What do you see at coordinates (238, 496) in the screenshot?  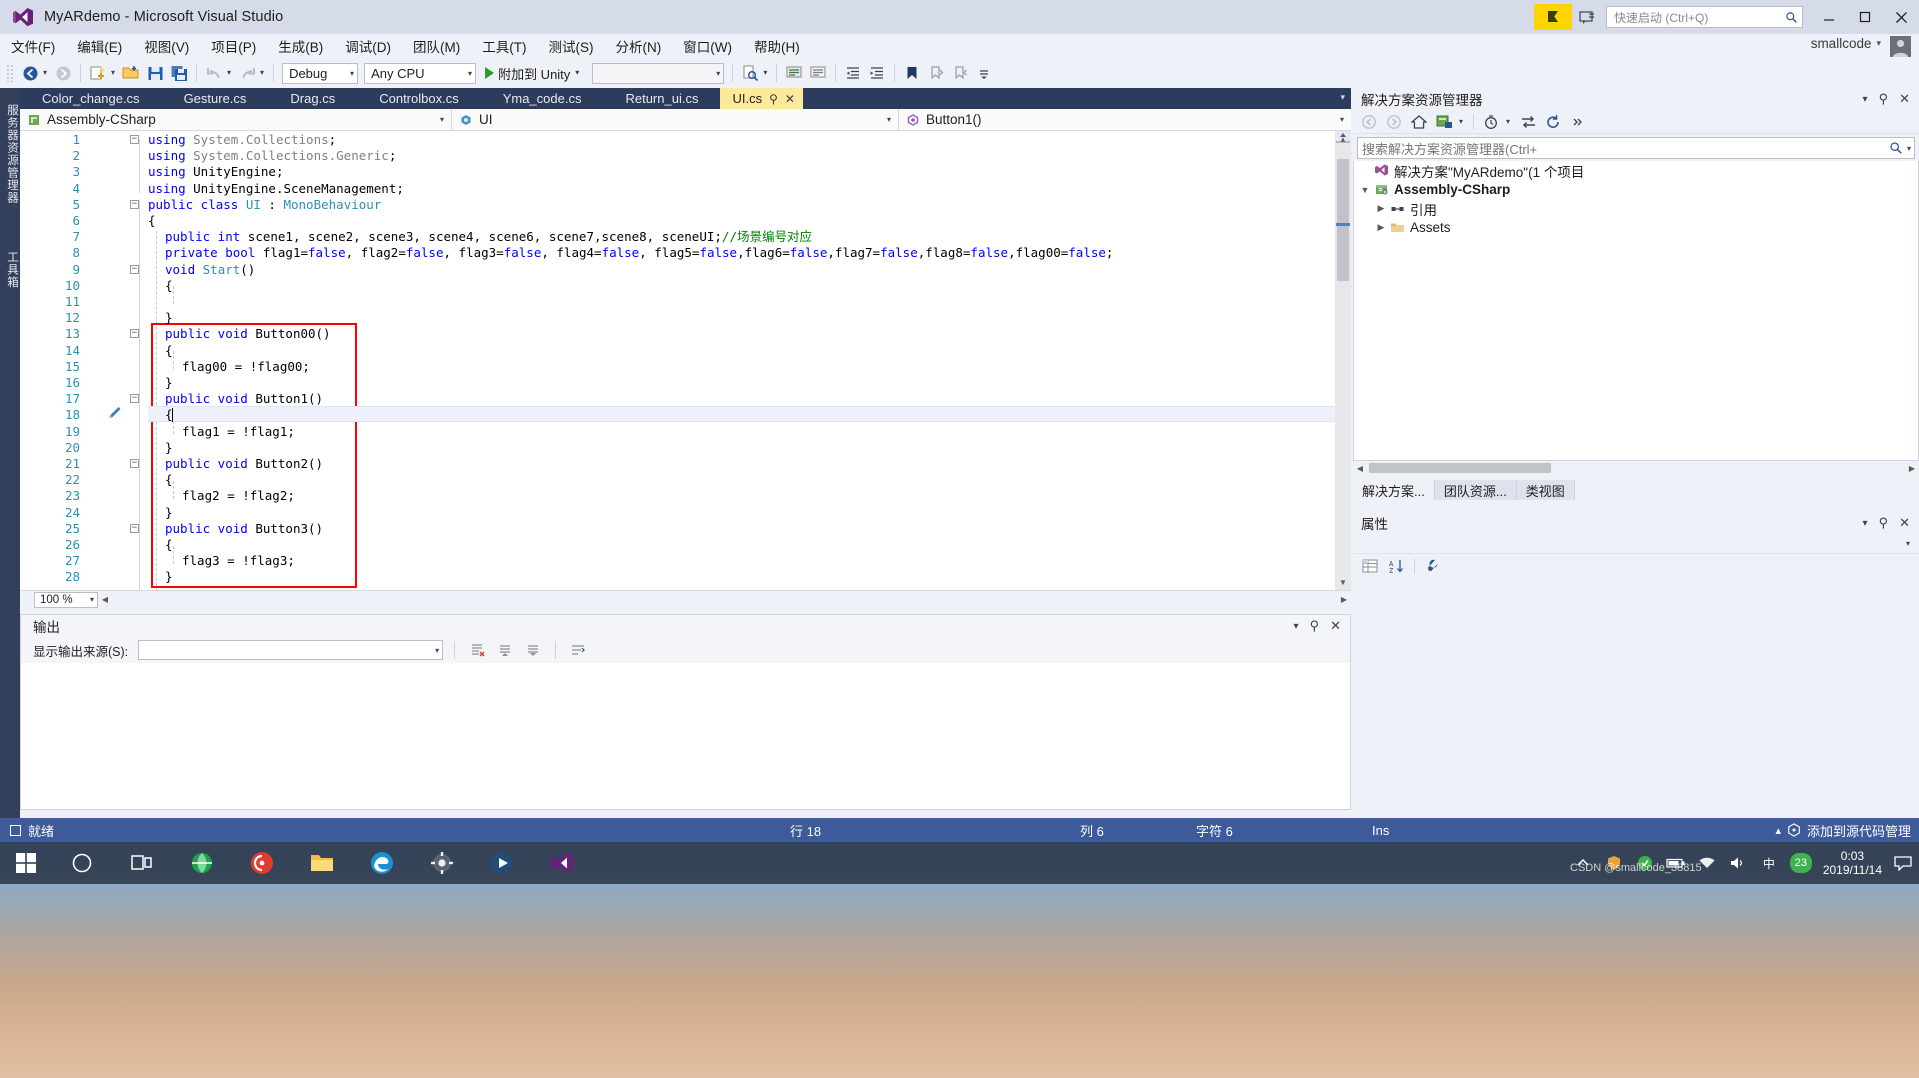 I see `code-line: flag2 = !flag2;` at bounding box center [238, 496].